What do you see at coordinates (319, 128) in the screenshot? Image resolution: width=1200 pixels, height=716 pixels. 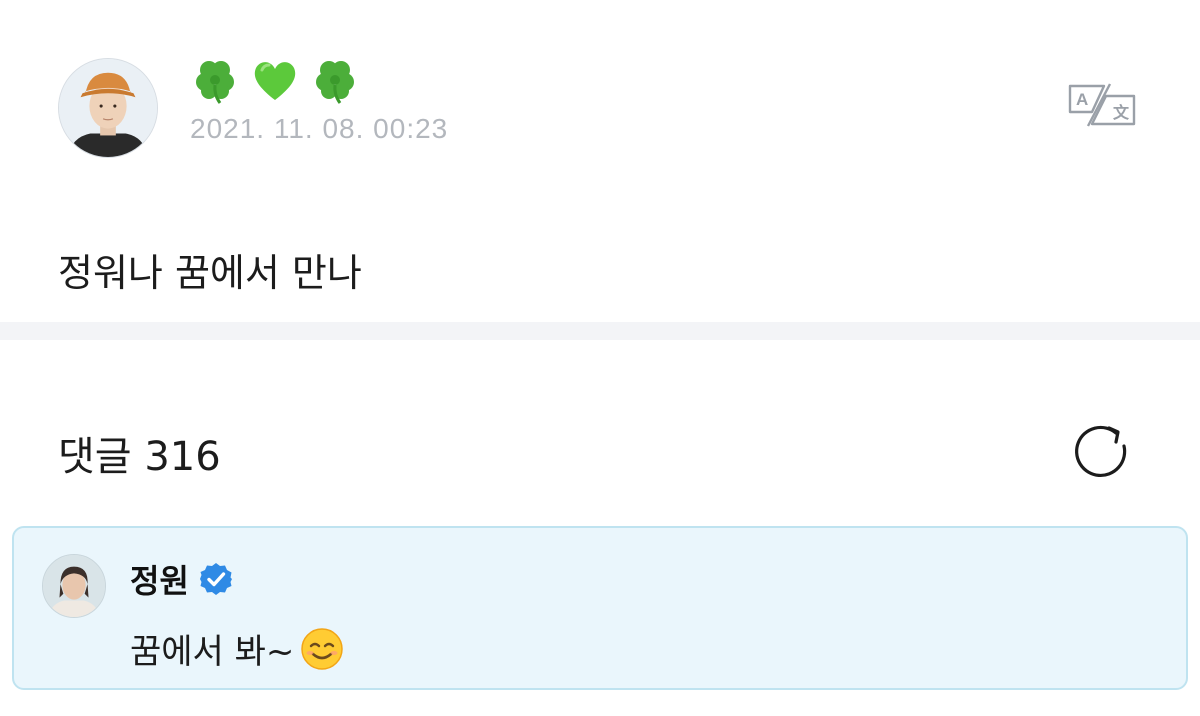 I see `post-timestamp: 2021. 11. 08. 00:23` at bounding box center [319, 128].